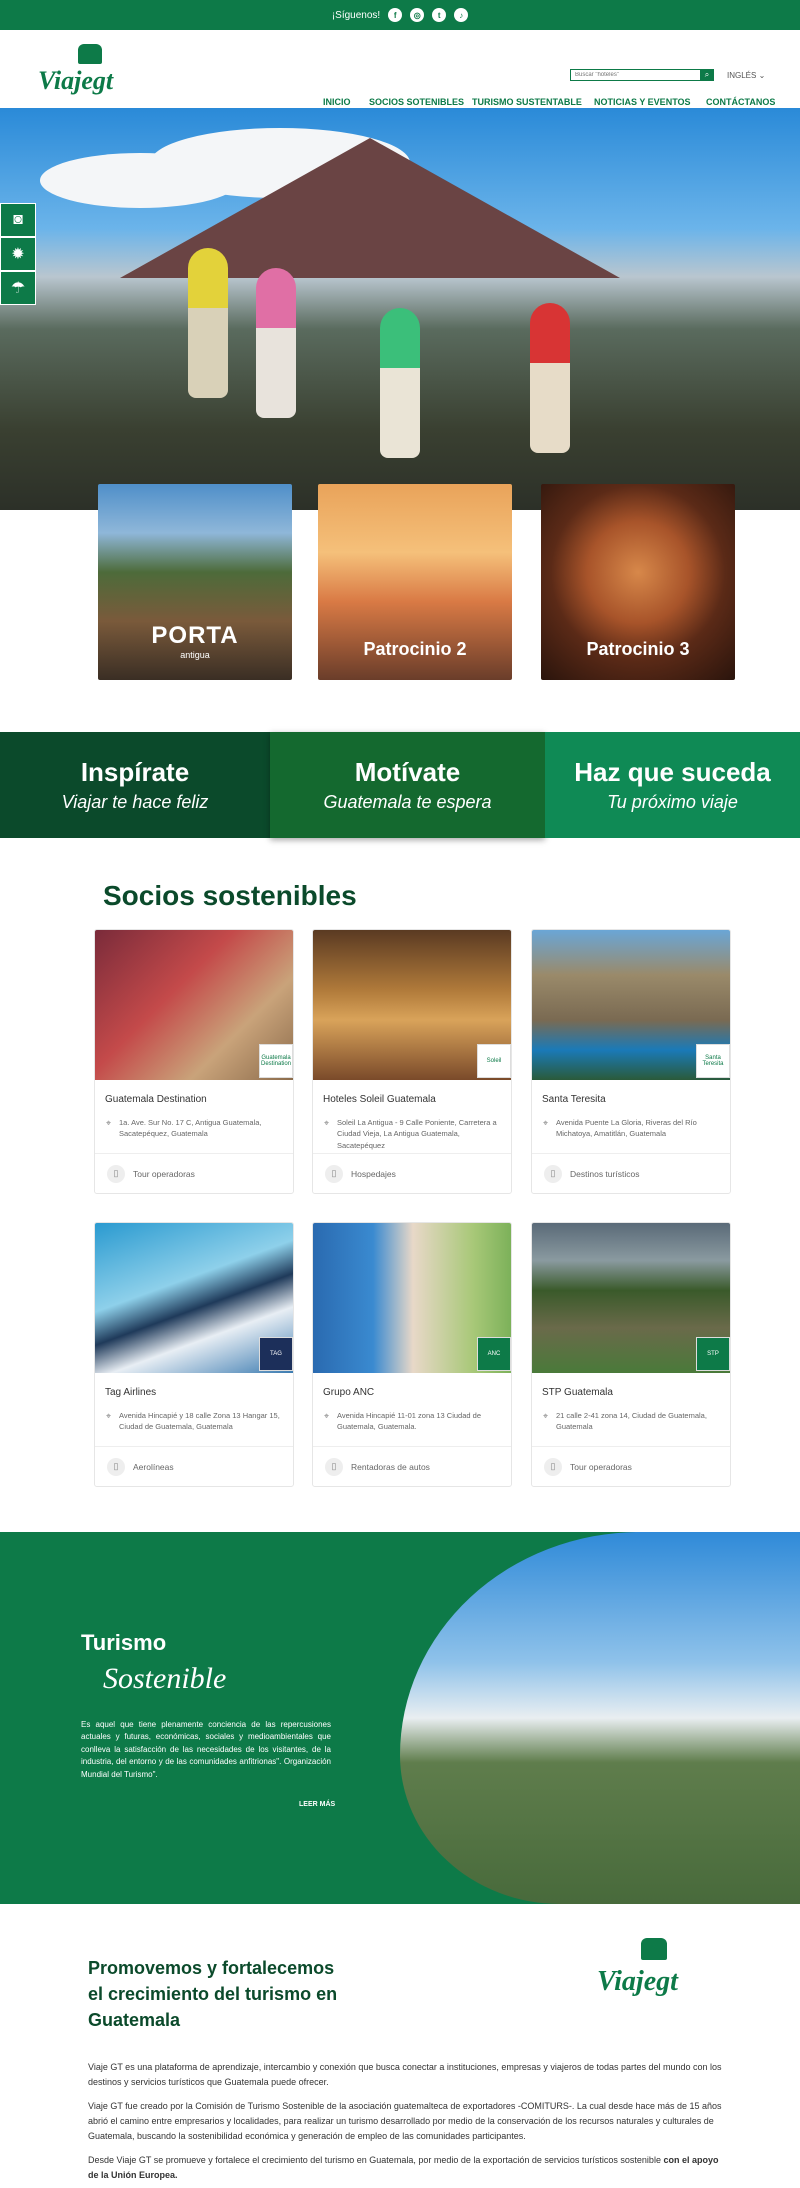 The width and height of the screenshot is (800, 2188). I want to click on partner-image: Guatemala Destination, so click(194, 1005).